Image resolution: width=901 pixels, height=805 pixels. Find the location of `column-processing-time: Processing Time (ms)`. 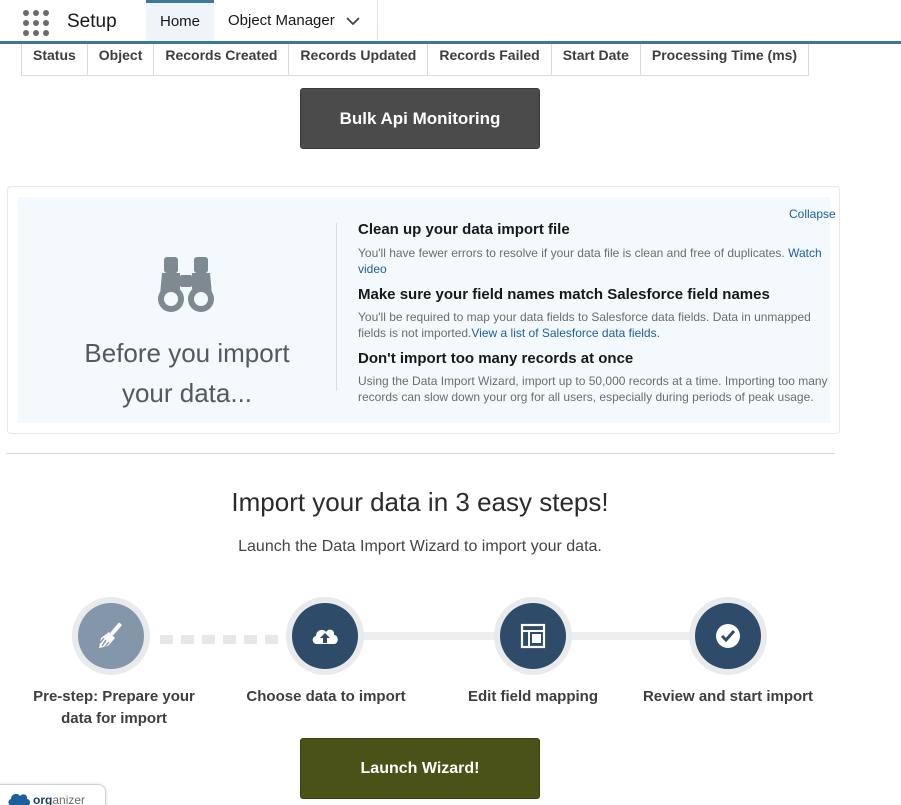

column-processing-time: Processing Time (ms) is located at coordinates (724, 59).